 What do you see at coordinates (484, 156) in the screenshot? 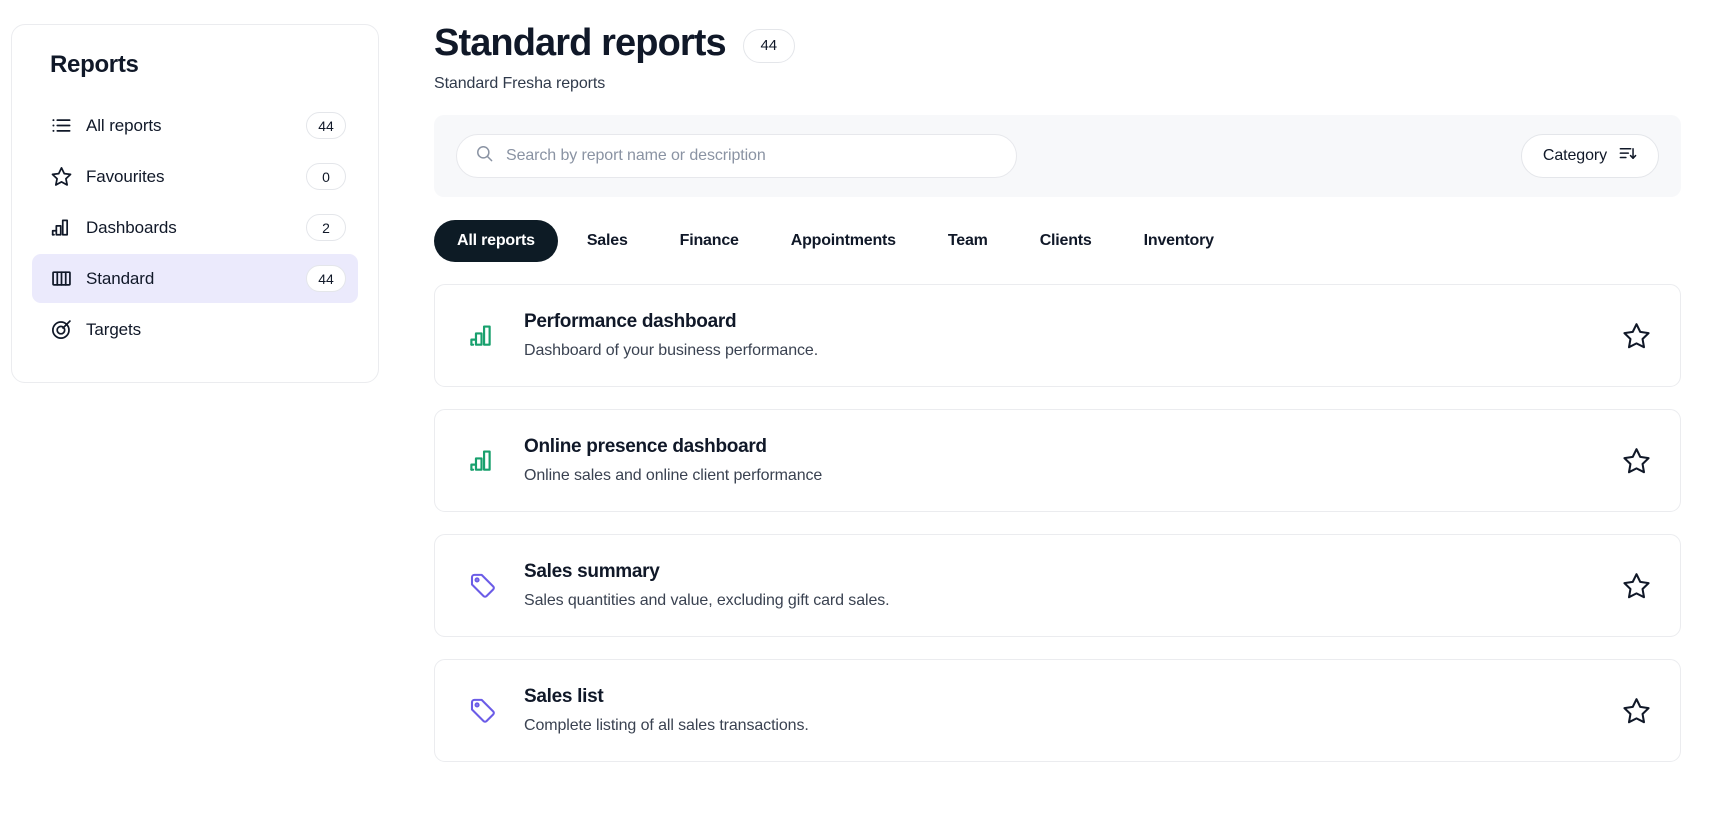
I see `search-icon` at bounding box center [484, 156].